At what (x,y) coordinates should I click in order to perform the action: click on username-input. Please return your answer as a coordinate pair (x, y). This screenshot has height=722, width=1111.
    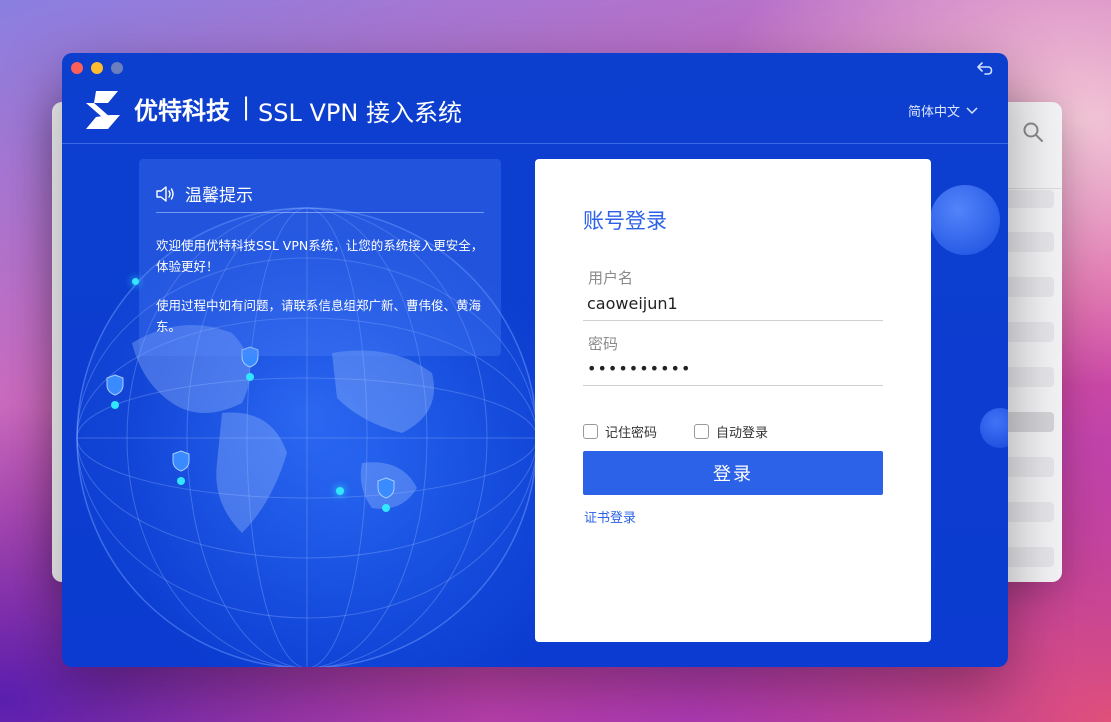
    Looking at the image, I should click on (732, 303).